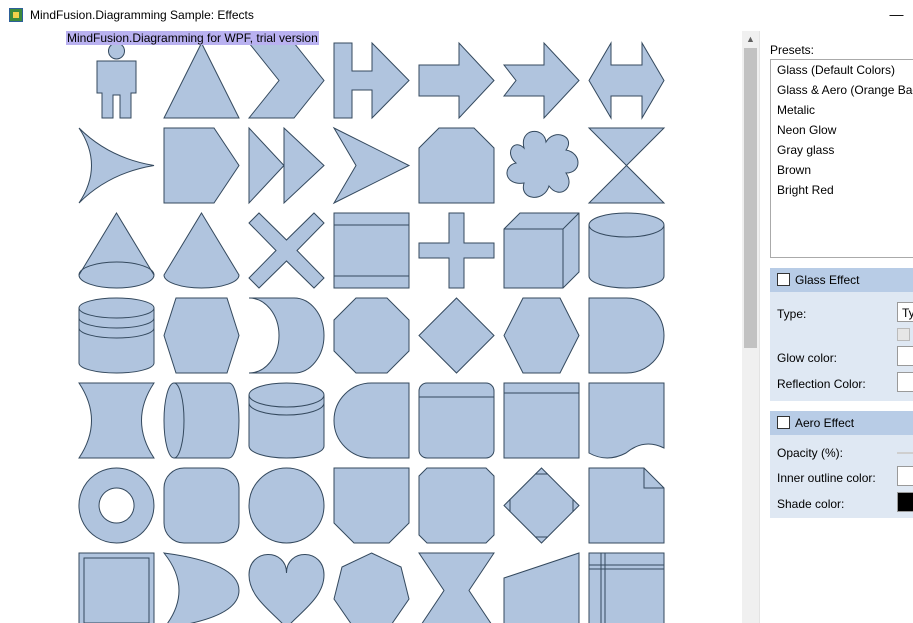 This screenshot has width=913, height=623. What do you see at coordinates (783, 279) in the screenshot?
I see `glass-effect-checkbox` at bounding box center [783, 279].